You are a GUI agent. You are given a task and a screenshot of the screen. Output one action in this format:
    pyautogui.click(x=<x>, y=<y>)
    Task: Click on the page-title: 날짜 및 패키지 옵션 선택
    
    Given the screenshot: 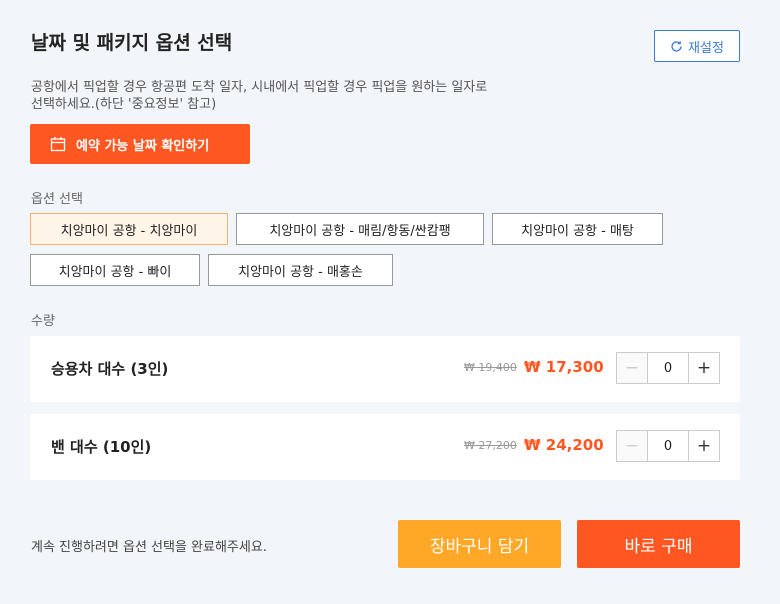 What is the action you would take?
    pyautogui.click(x=132, y=43)
    